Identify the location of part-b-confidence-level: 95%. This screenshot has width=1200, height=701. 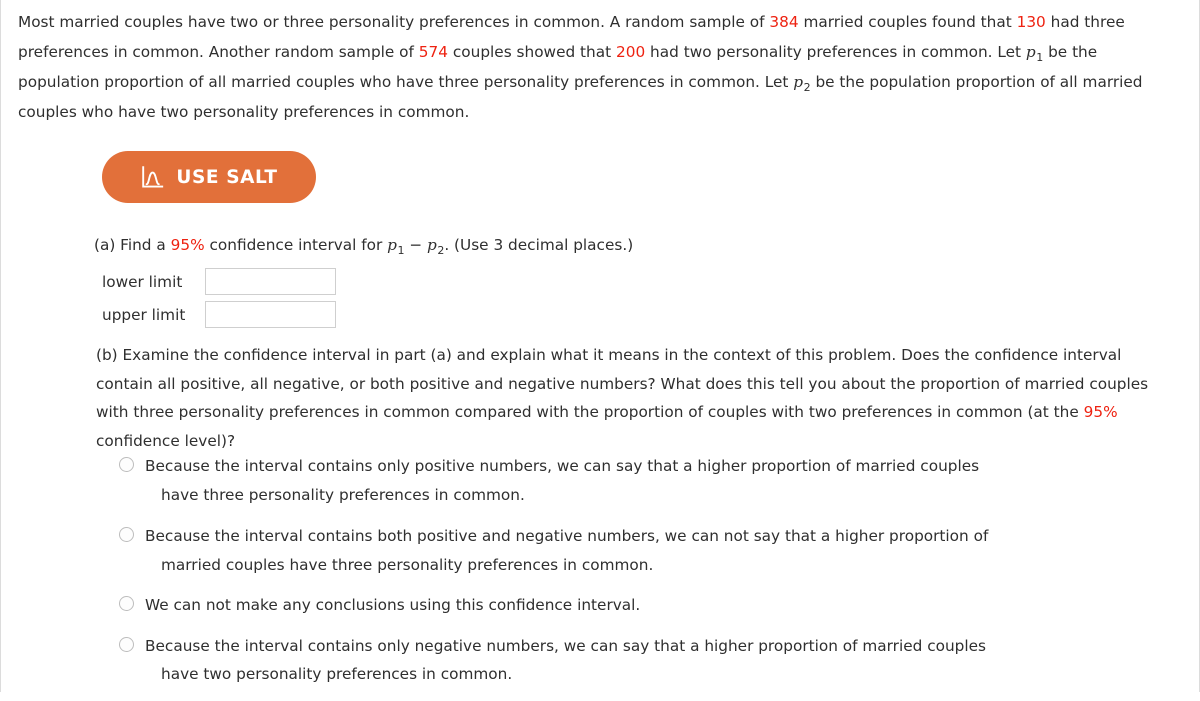
(1100, 412).